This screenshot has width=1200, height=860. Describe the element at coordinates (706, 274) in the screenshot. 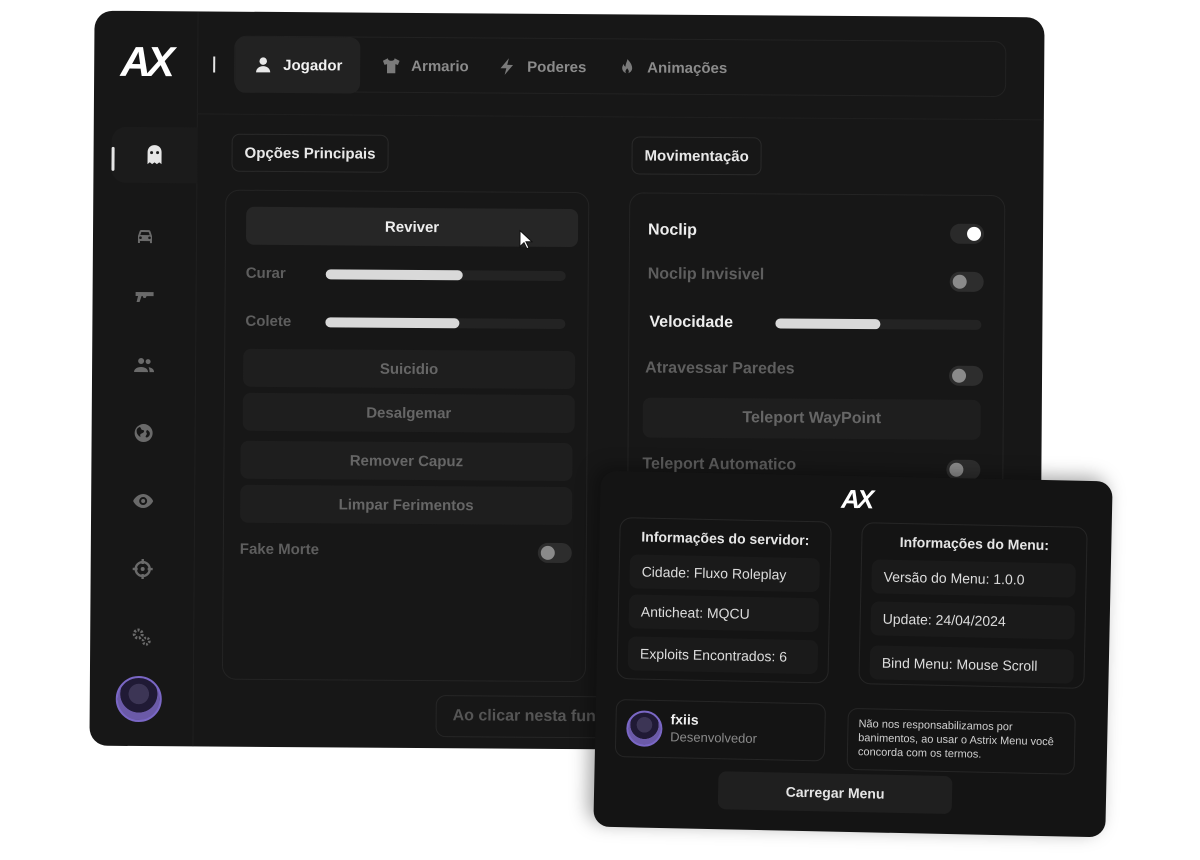

I see `noclip-invisivel-label: Noclip Invisivel` at that location.